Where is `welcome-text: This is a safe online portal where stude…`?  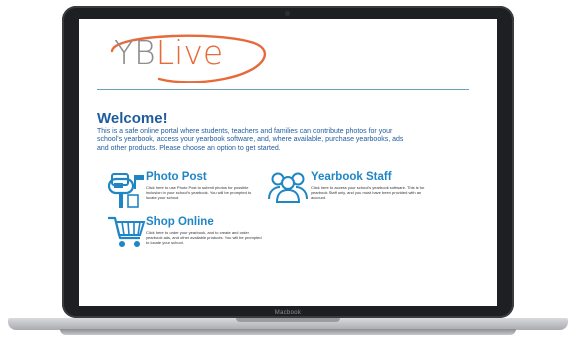 welcome-text: This is a safe online portal where stude… is located at coordinates (250, 140).